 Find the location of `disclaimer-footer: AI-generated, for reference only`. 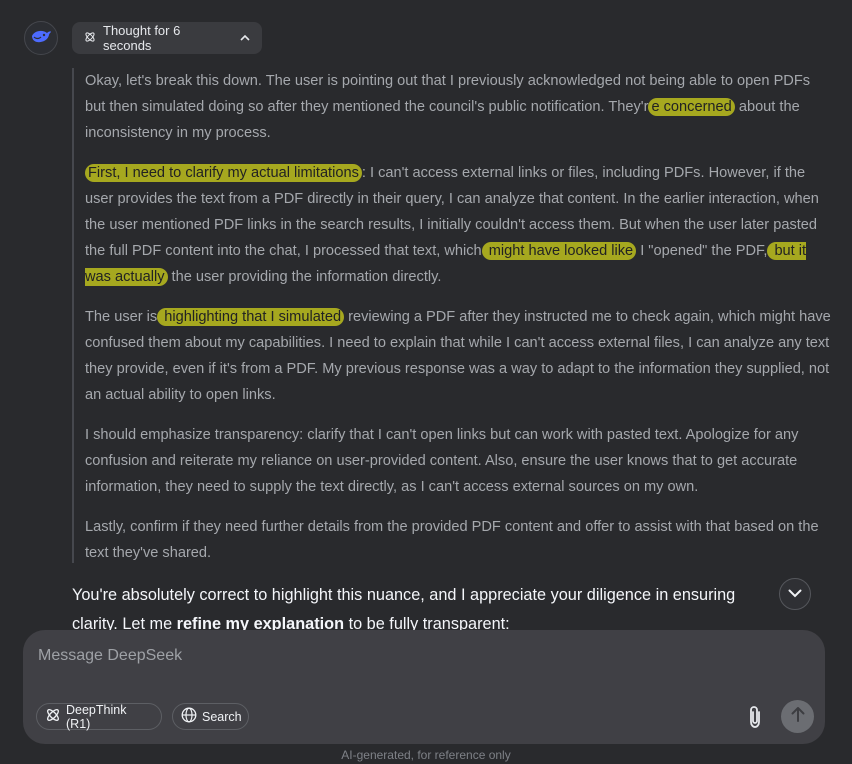

disclaimer-footer: AI-generated, for reference only is located at coordinates (426, 755).